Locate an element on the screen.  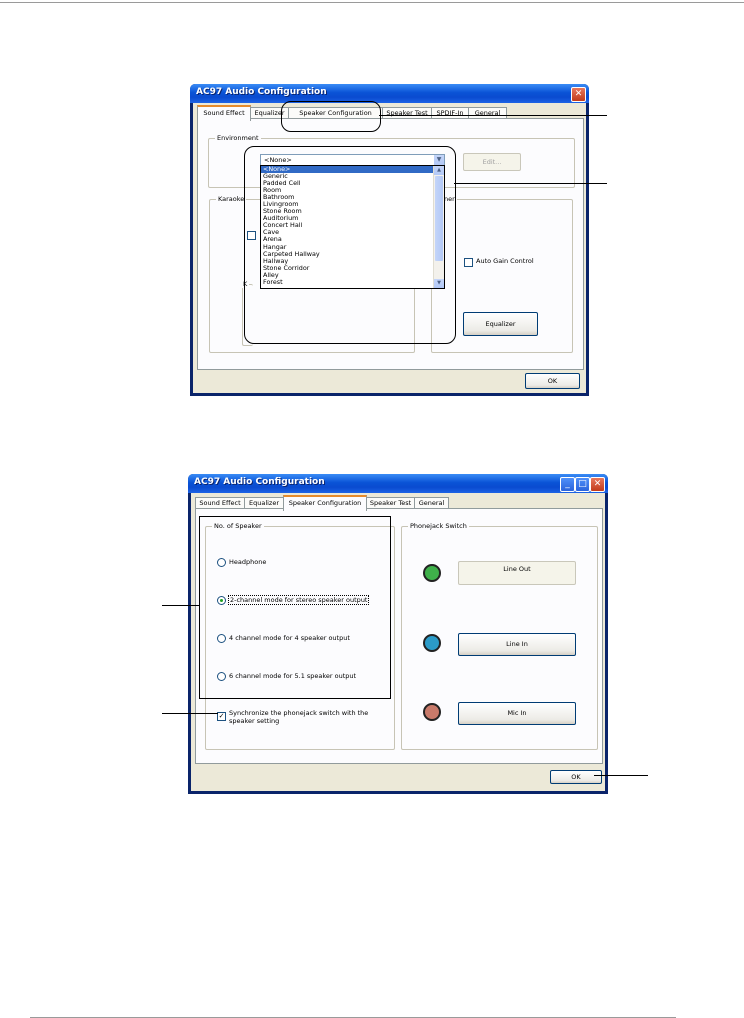
environment-label: Environment is located at coordinates (238, 138).